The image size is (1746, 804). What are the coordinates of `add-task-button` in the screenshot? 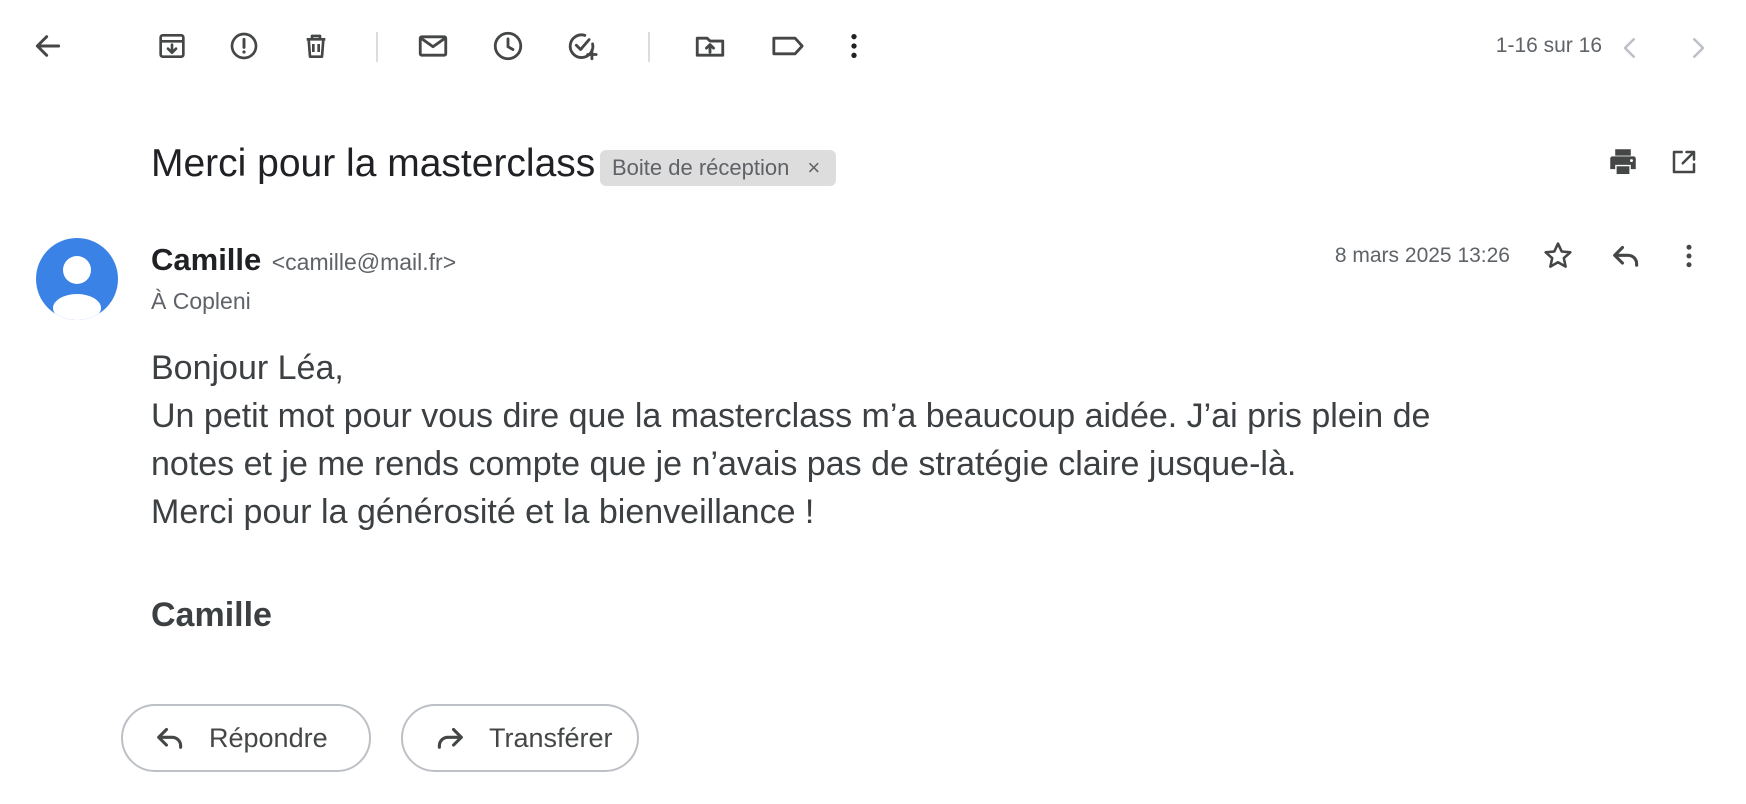 It's located at (582, 46).